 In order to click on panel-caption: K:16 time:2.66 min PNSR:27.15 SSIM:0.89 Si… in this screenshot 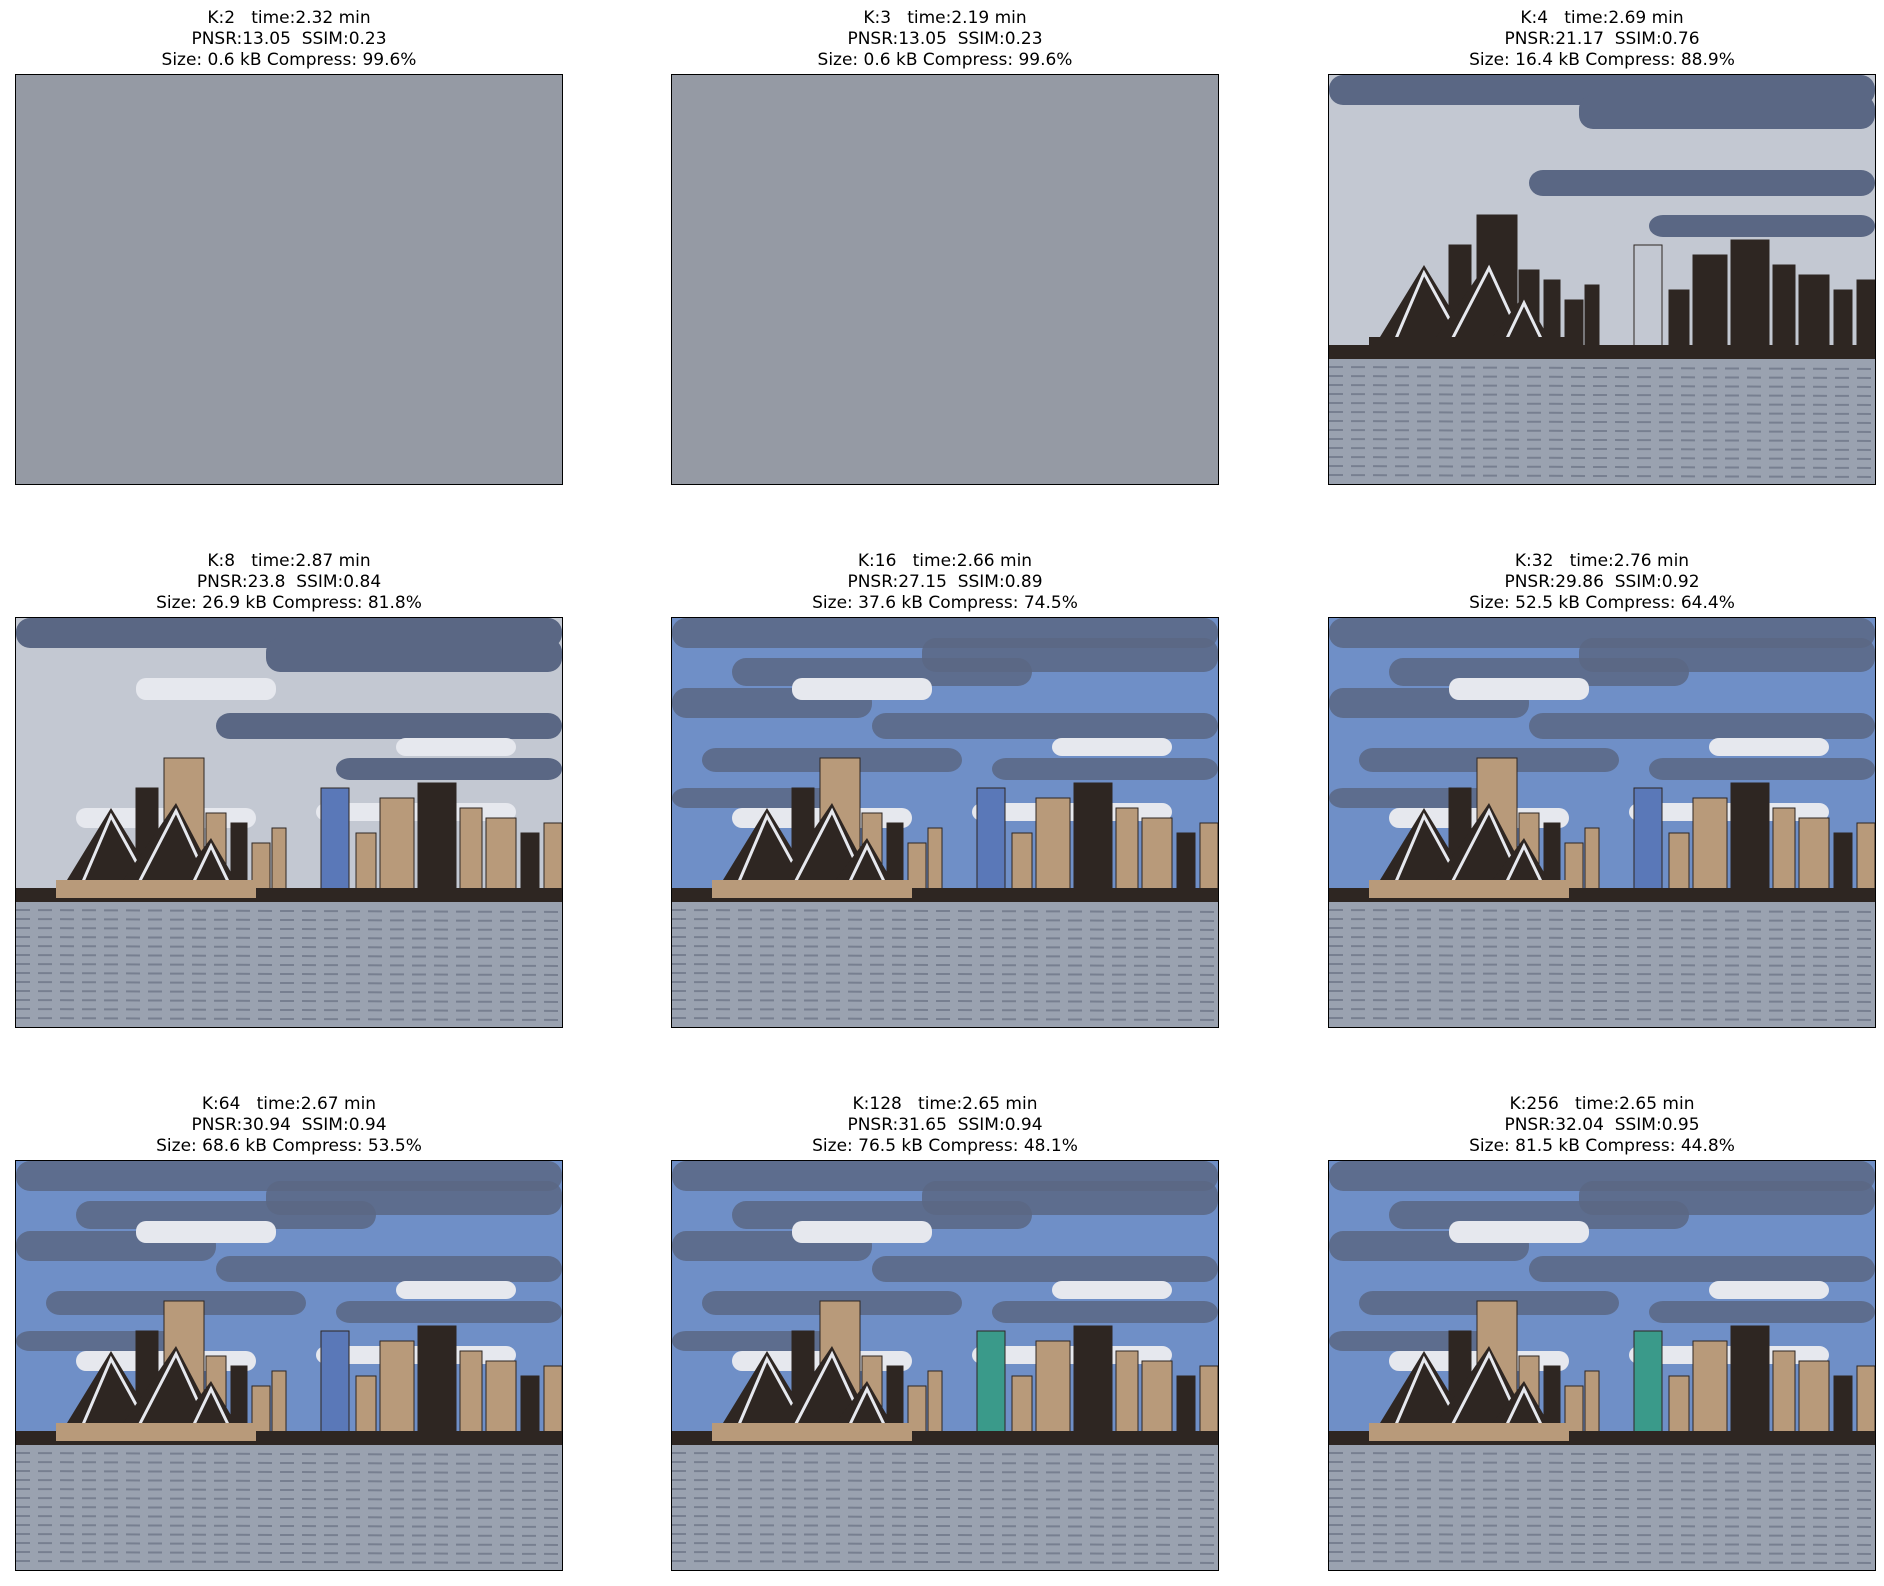, I will do `click(945, 582)`.